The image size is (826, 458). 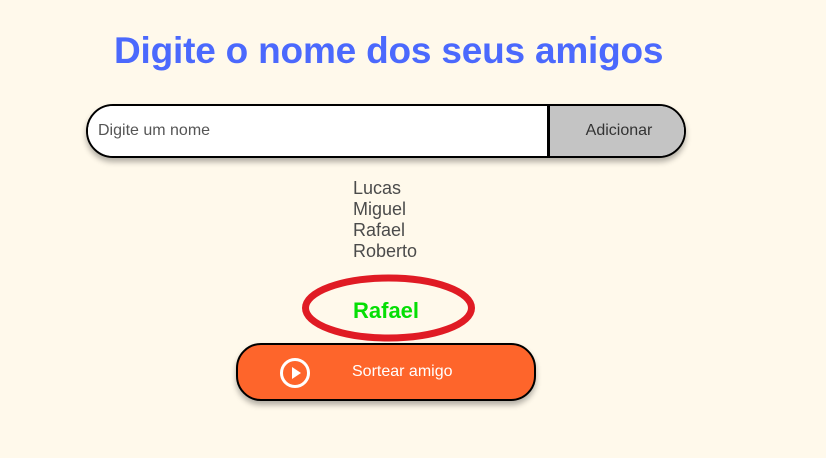 I want to click on draw-friend-button: Sortear amigo, so click(x=386, y=372).